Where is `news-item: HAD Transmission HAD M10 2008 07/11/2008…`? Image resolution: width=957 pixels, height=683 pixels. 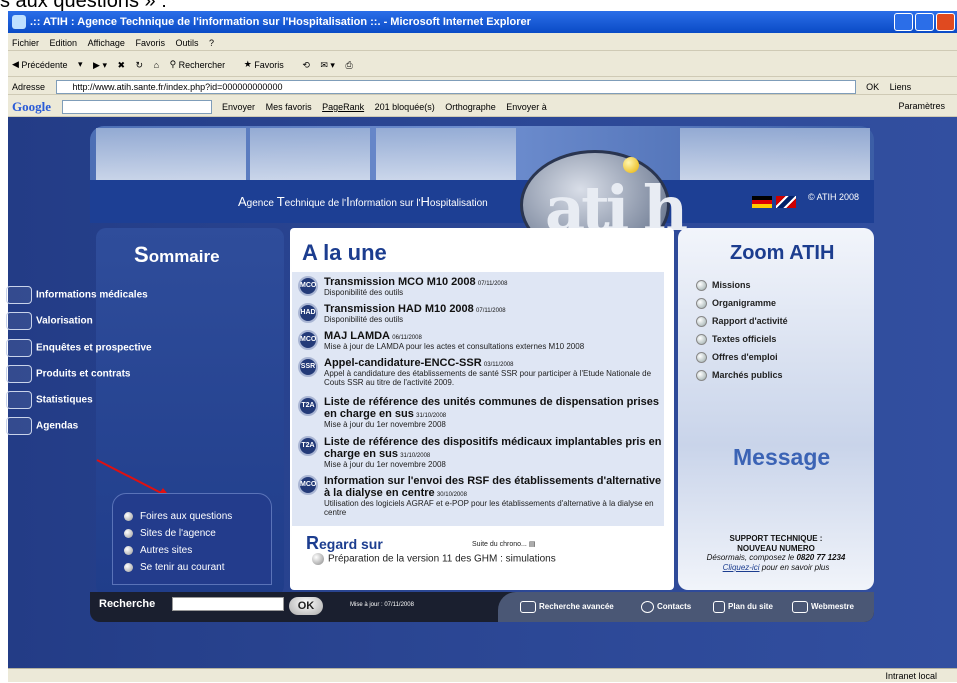 news-item: HAD Transmission HAD M10 2008 07/11/2008… is located at coordinates (483, 313).